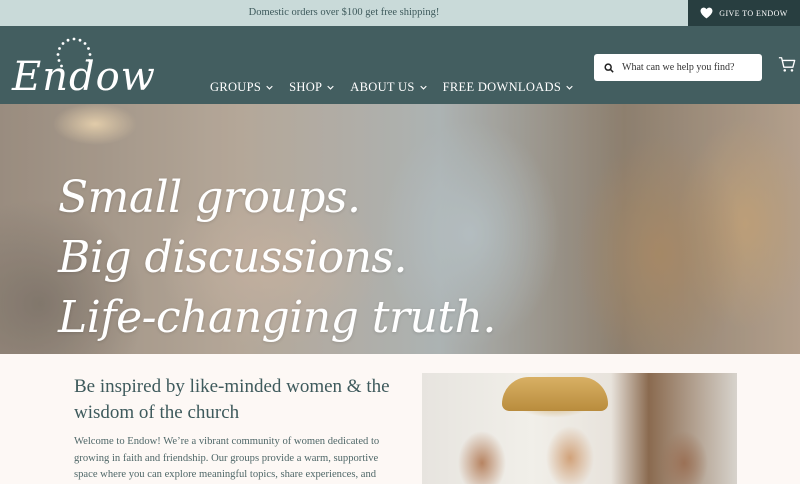  Describe the element at coordinates (306, 87) in the screenshot. I see `nav-label: SHOP` at that location.